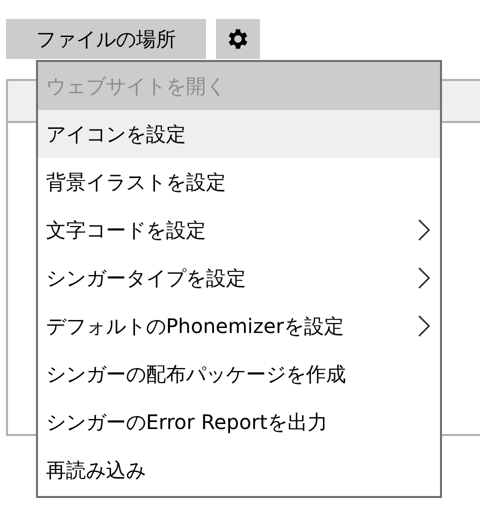  Describe the element at coordinates (238, 39) in the screenshot. I see `settings-button` at that location.